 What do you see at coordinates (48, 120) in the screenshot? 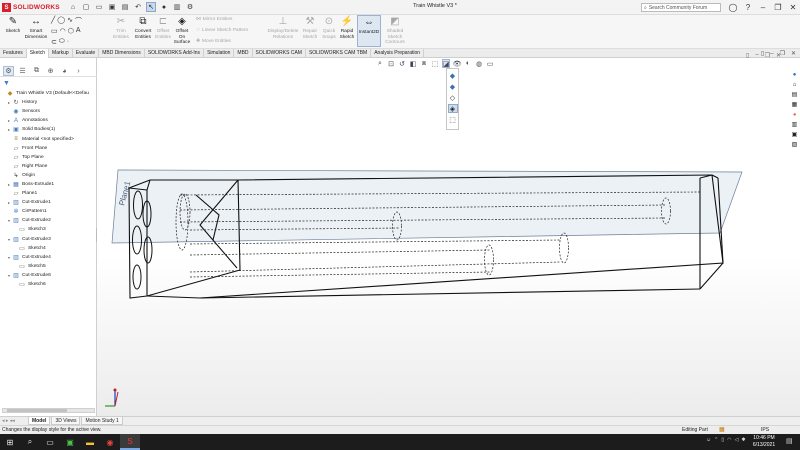
I see `tree-item: ▸ A Annotations` at bounding box center [48, 120].